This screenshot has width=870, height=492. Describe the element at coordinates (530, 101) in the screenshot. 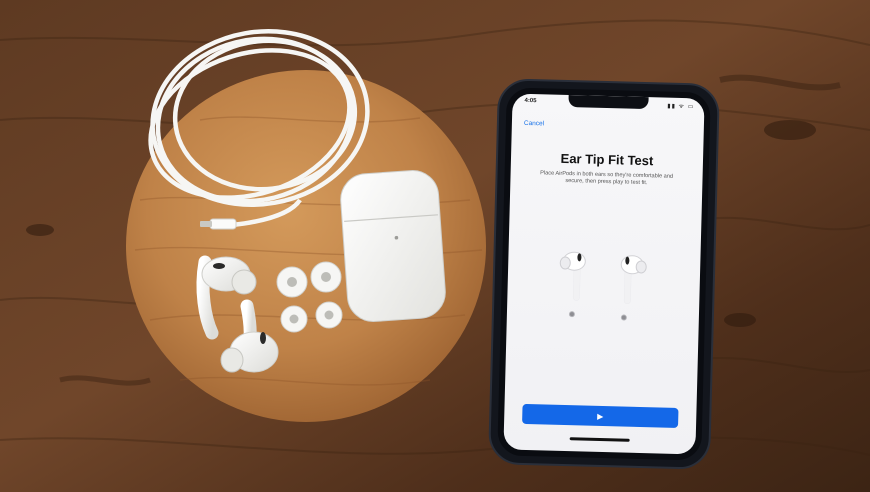

I see `status-time: 4:05` at that location.